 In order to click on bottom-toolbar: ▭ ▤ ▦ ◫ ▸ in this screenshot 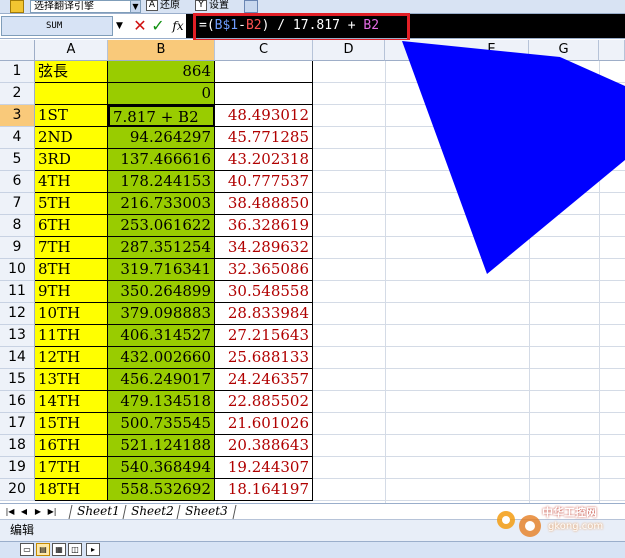, I will do `click(312, 549)`.